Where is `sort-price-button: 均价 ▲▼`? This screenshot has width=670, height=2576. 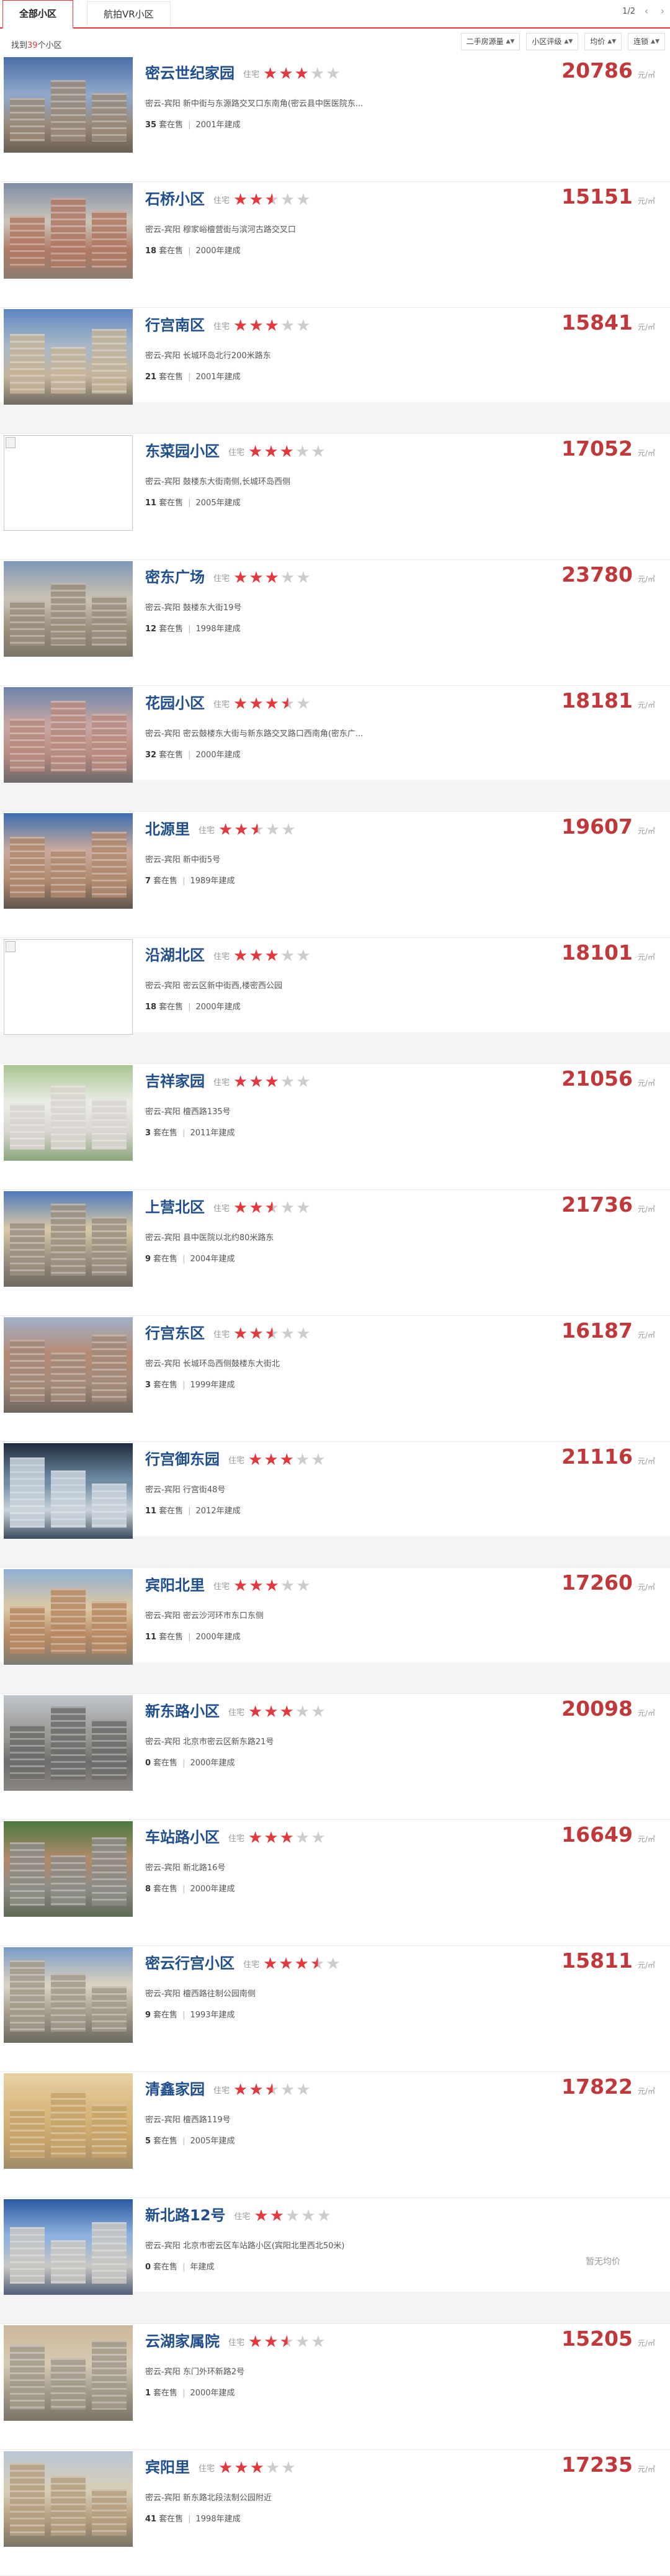 sort-price-button: 均价 ▲▼ is located at coordinates (603, 41).